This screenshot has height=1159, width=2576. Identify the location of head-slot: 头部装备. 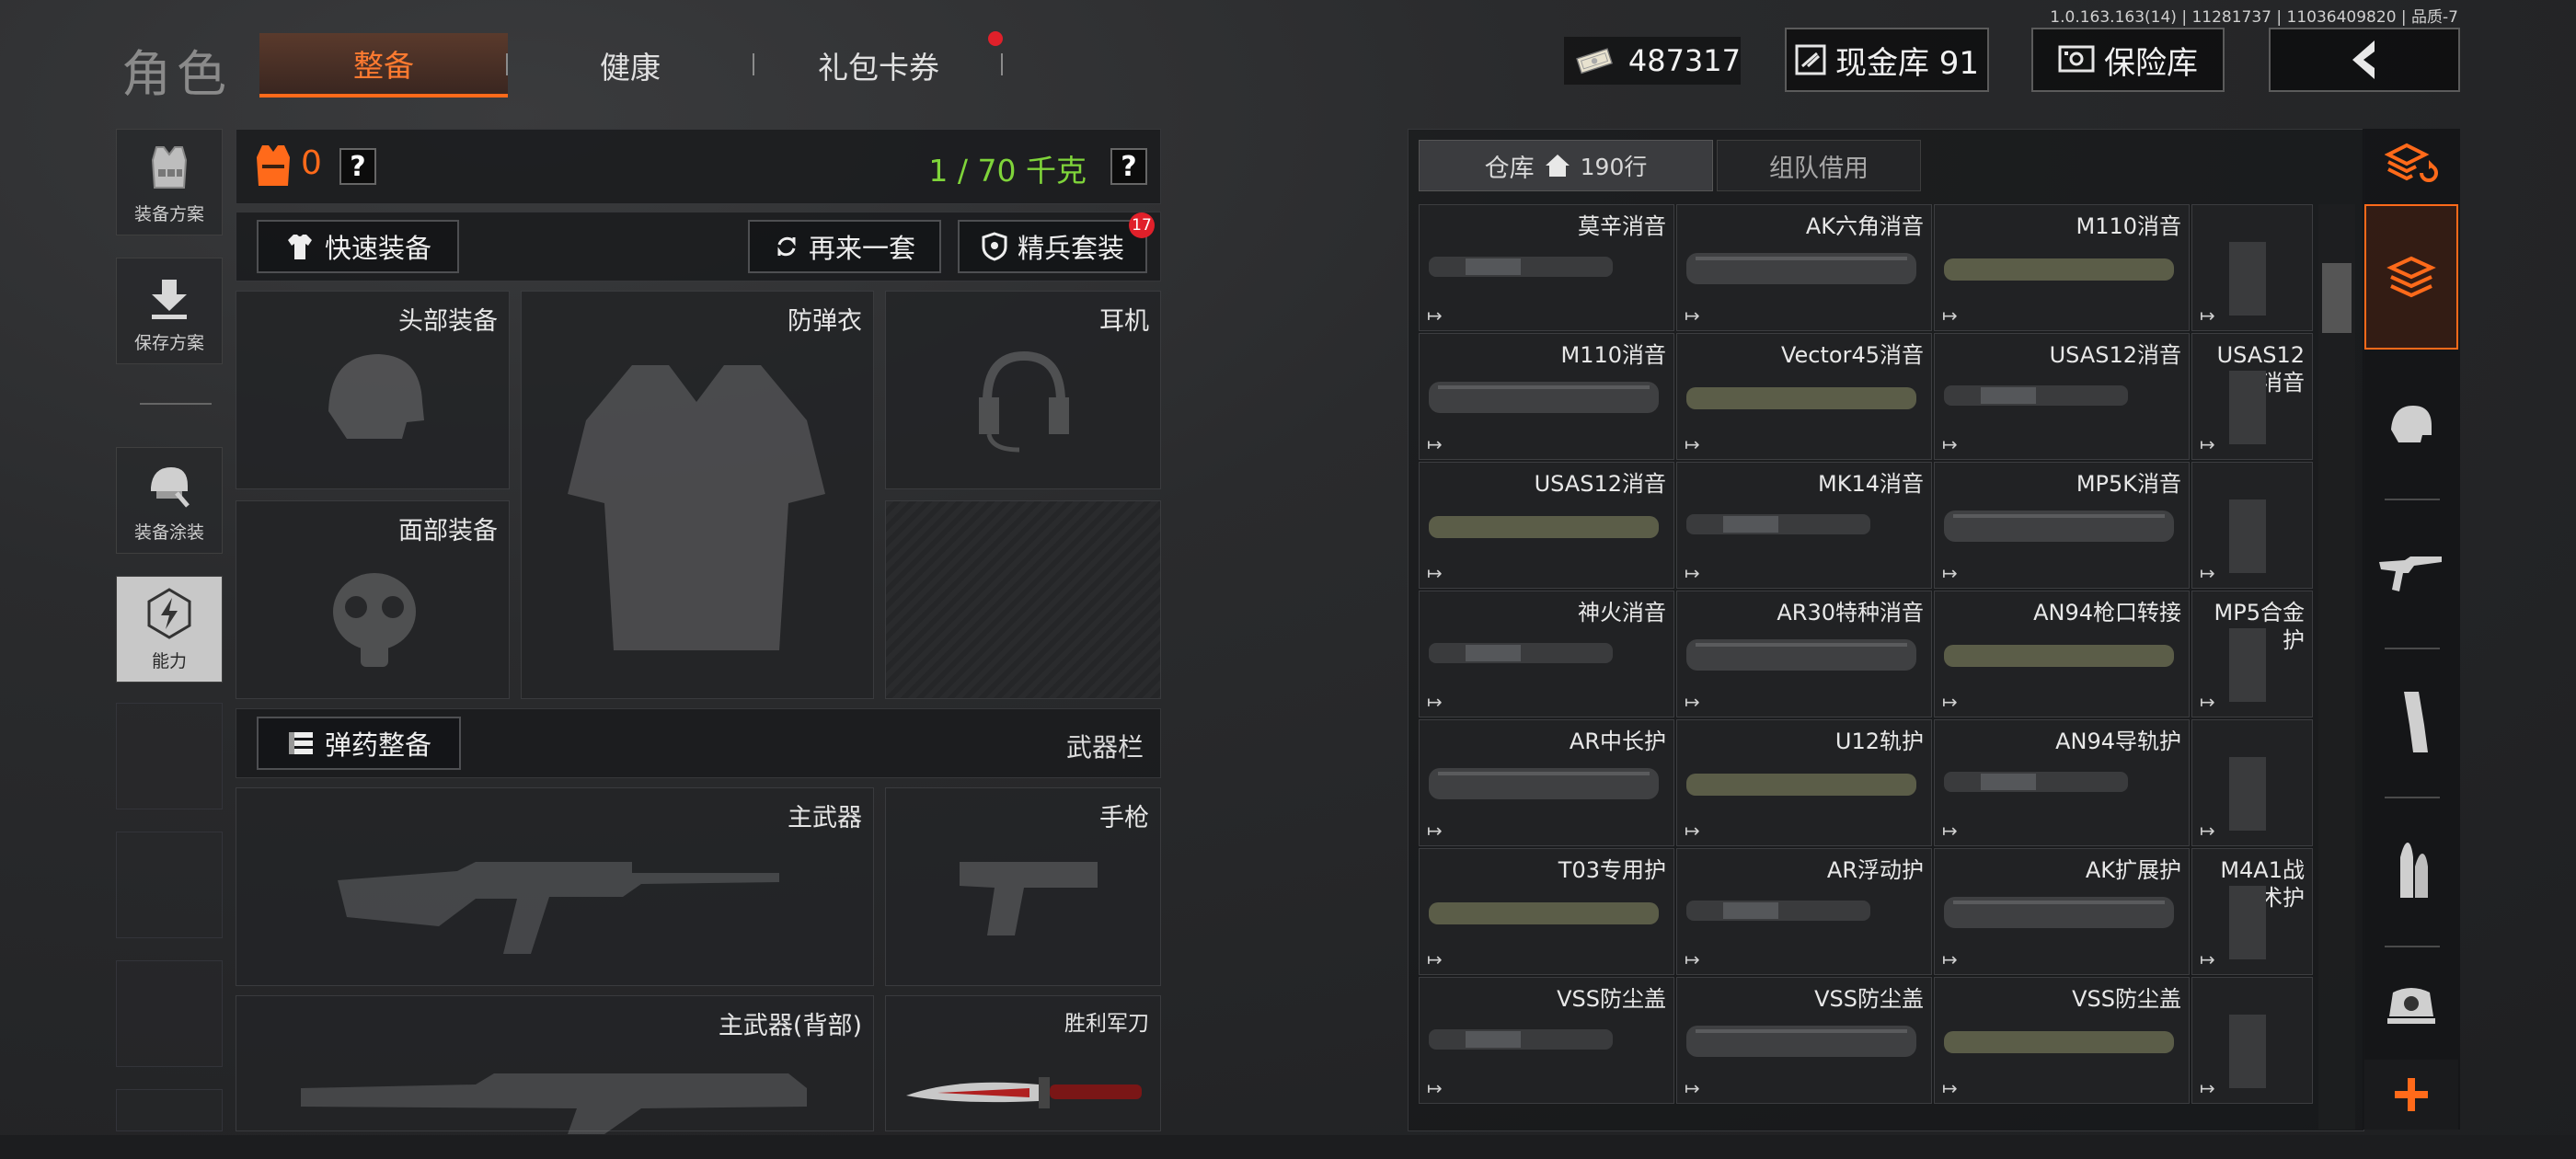
(373, 390).